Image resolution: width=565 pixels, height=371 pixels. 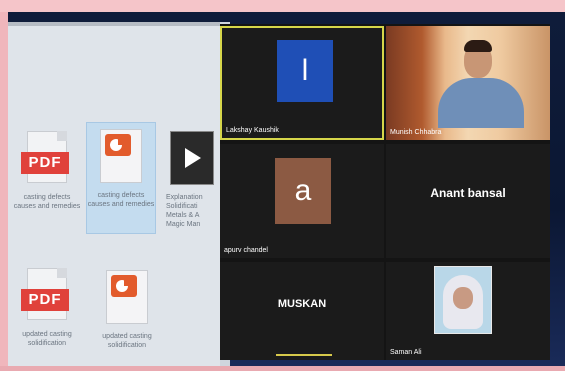 I want to click on participant-tile-apurv: a apurv chandel, so click(x=302, y=201).